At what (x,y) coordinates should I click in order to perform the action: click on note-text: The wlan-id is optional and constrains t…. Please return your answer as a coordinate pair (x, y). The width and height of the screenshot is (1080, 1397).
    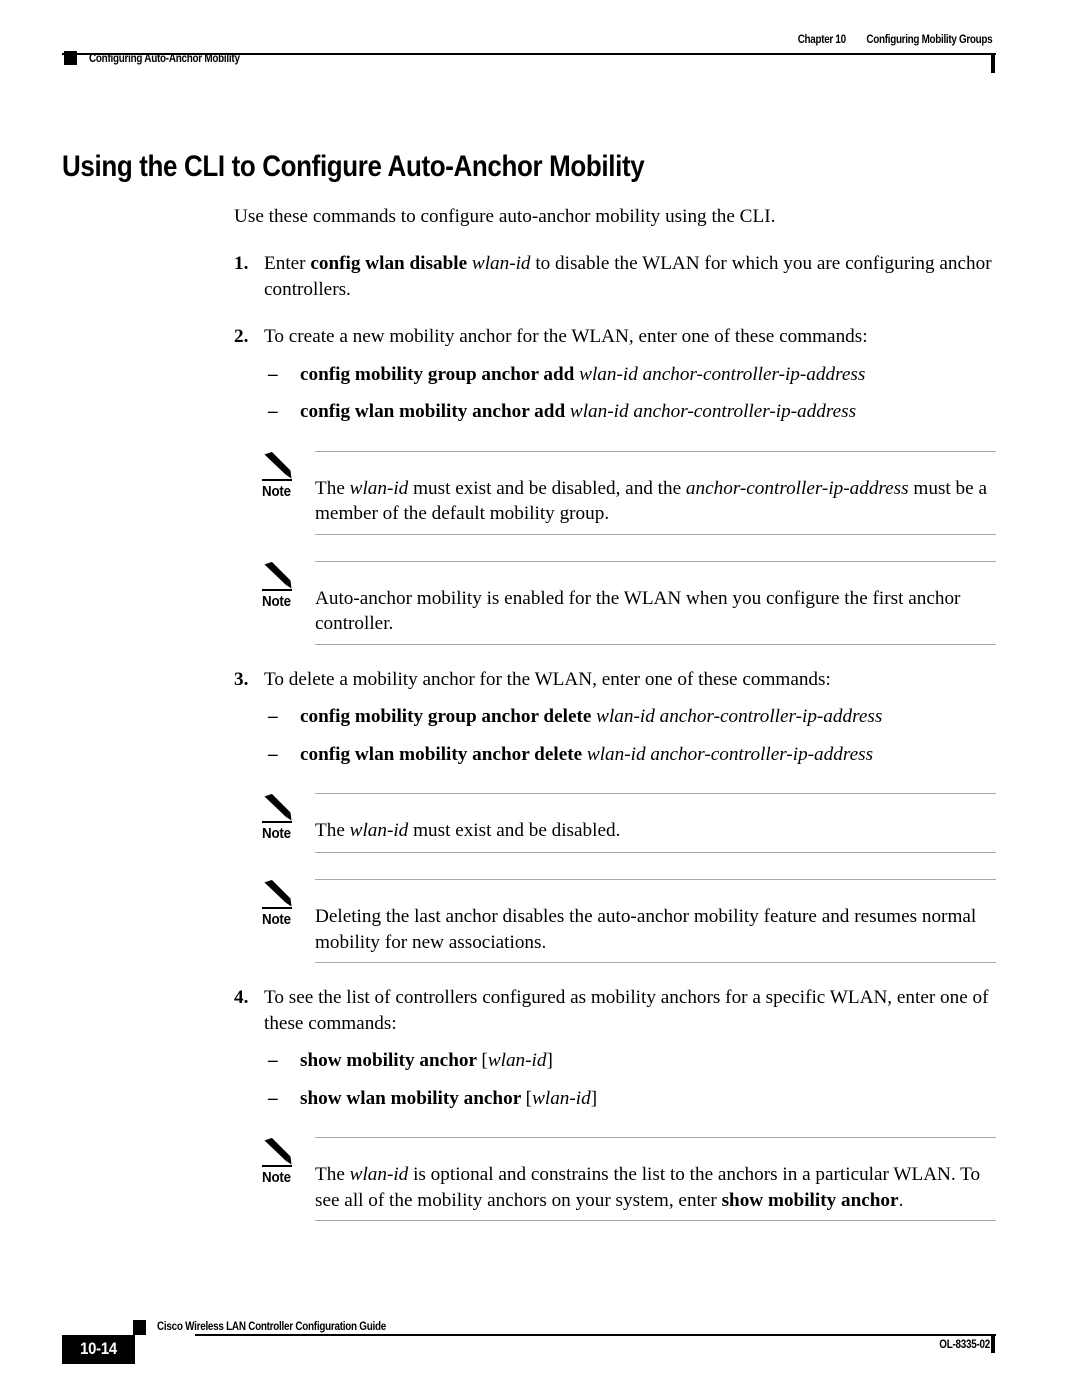
    Looking at the image, I should click on (655, 1179).